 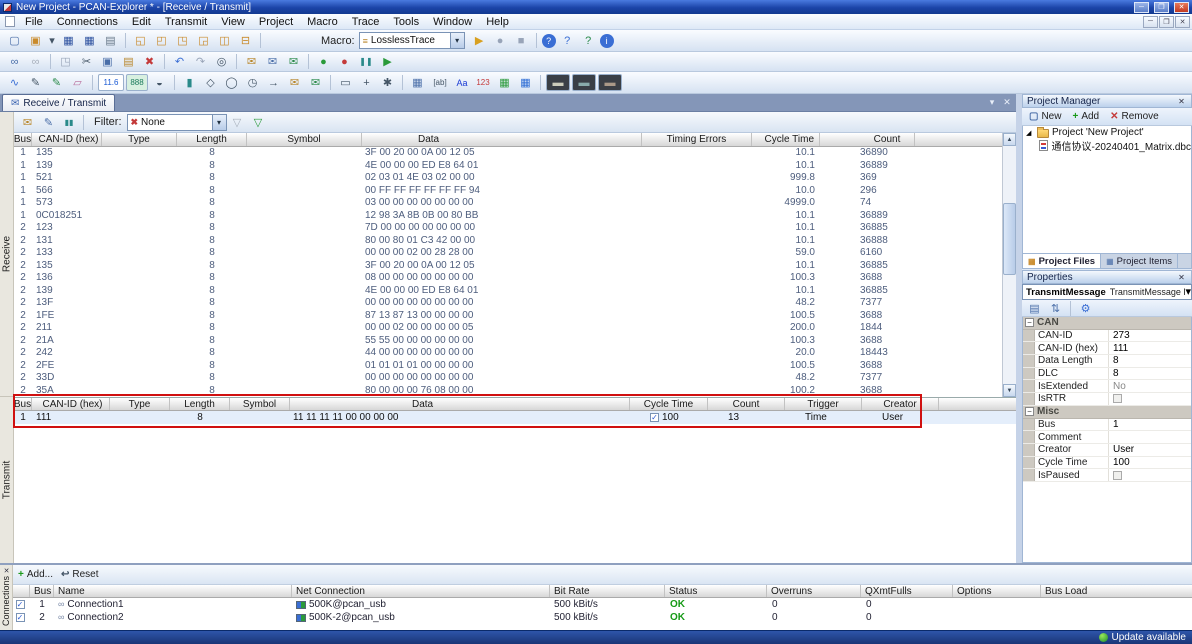 I want to click on filter-select: ✖ None ▾, so click(x=176, y=122).